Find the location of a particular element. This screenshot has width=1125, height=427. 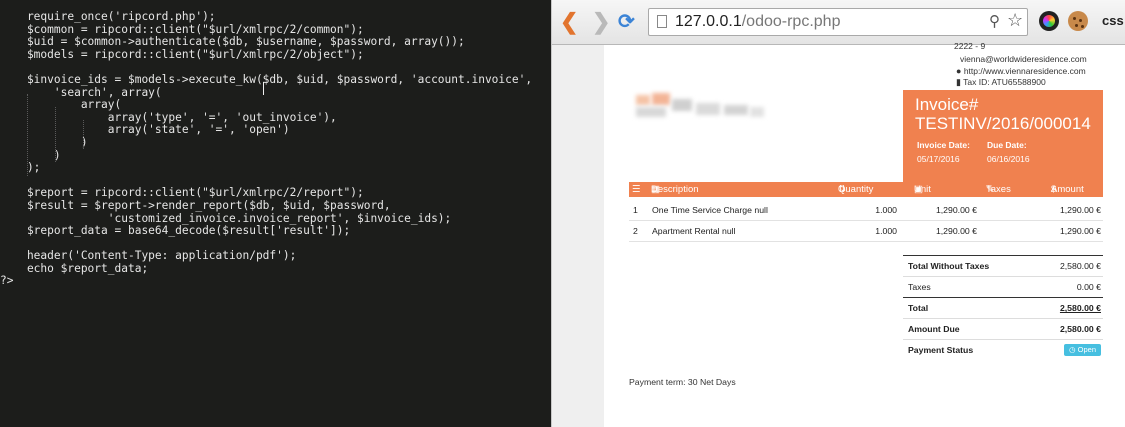

line-description: Apartment Rental null is located at coordinates (694, 231).